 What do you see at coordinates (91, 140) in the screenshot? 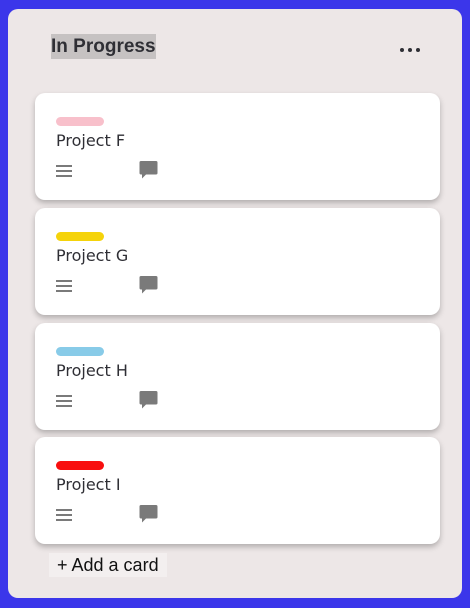
I see `card-title: Project F` at bounding box center [91, 140].